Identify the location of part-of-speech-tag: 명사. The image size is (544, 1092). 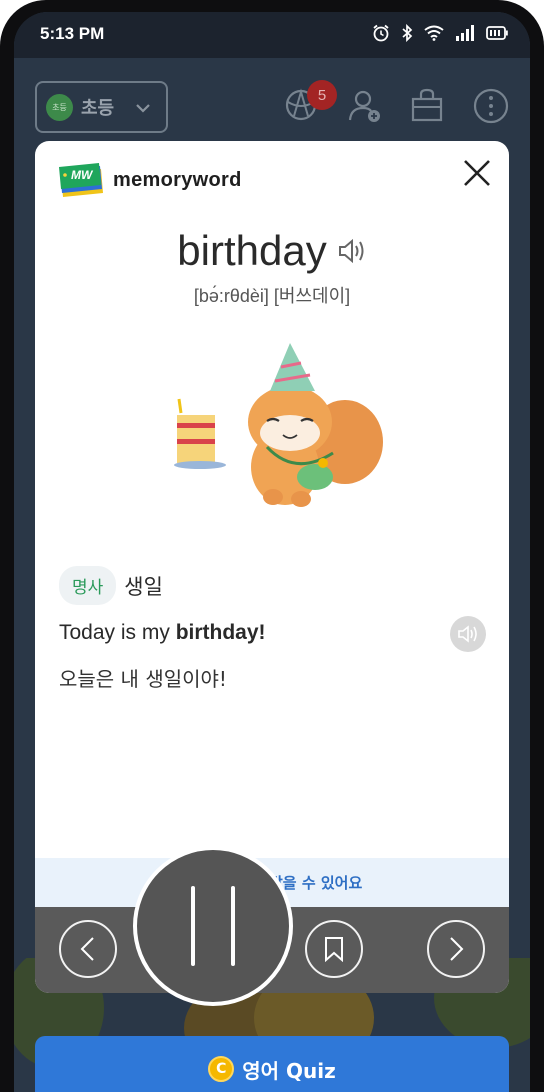
(88, 585).